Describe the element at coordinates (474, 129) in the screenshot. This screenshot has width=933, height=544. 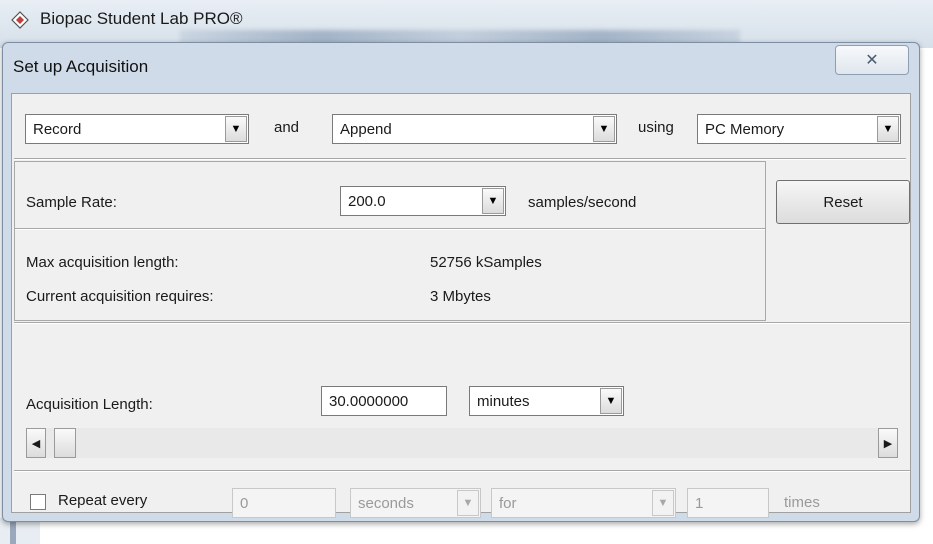
I see `append-mode-select: Append ▼` at that location.